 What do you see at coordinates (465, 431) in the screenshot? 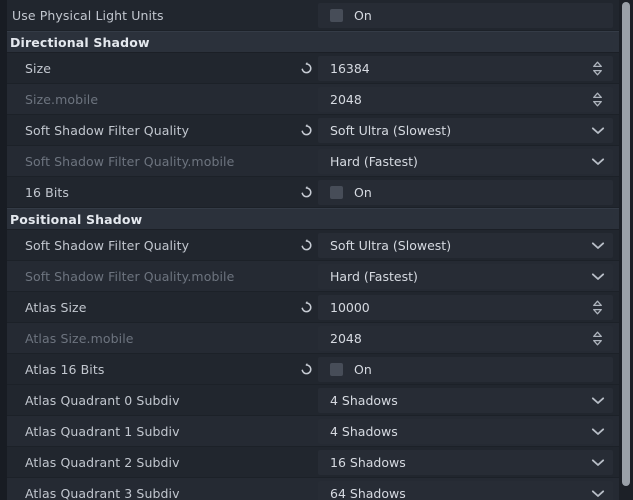
I see `dropdown-atlas-quadrant-1-subdiv: 4 Shadows` at bounding box center [465, 431].